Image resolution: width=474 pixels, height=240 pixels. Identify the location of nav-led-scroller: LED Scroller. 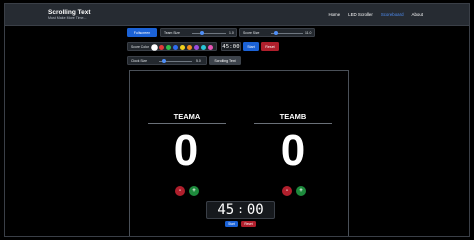
(360, 14).